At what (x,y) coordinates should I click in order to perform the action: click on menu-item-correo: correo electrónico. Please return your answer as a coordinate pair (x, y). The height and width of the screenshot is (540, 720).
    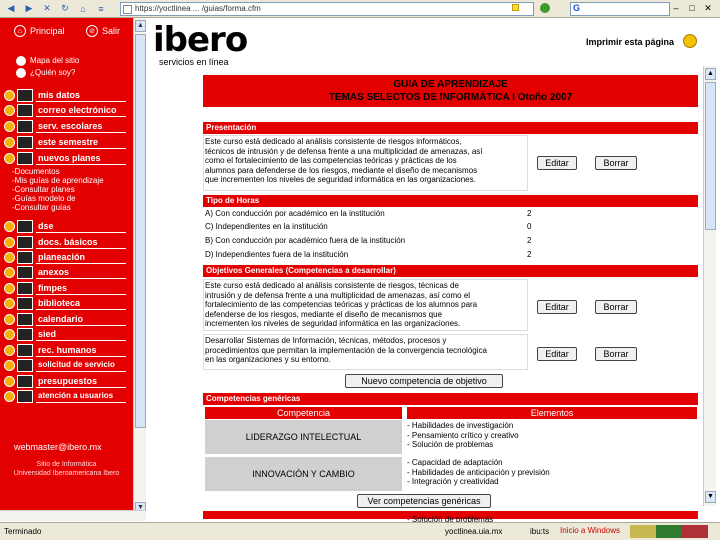
    Looking at the image, I should click on (65, 110).